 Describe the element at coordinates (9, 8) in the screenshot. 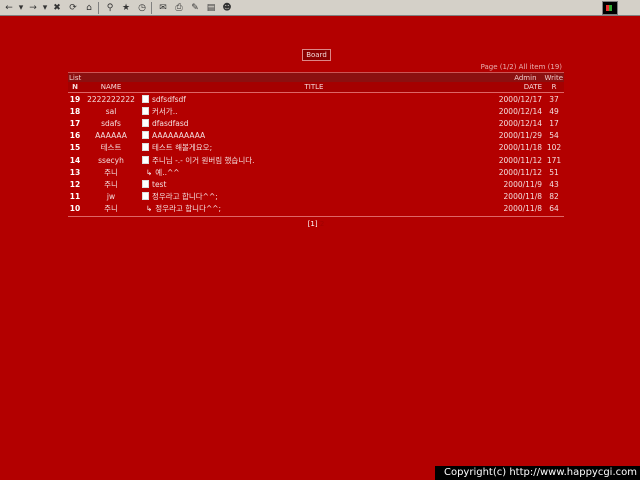

I see `back-icon: ←` at that location.